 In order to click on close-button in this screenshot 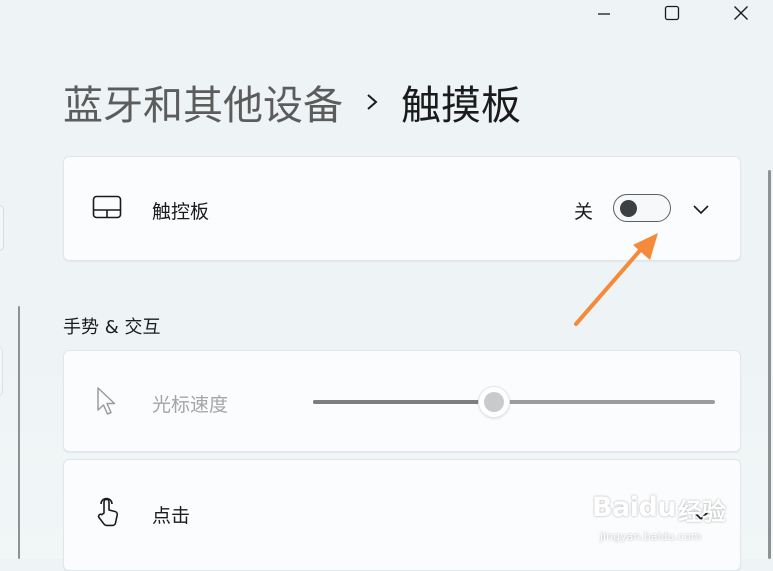, I will do `click(741, 13)`.